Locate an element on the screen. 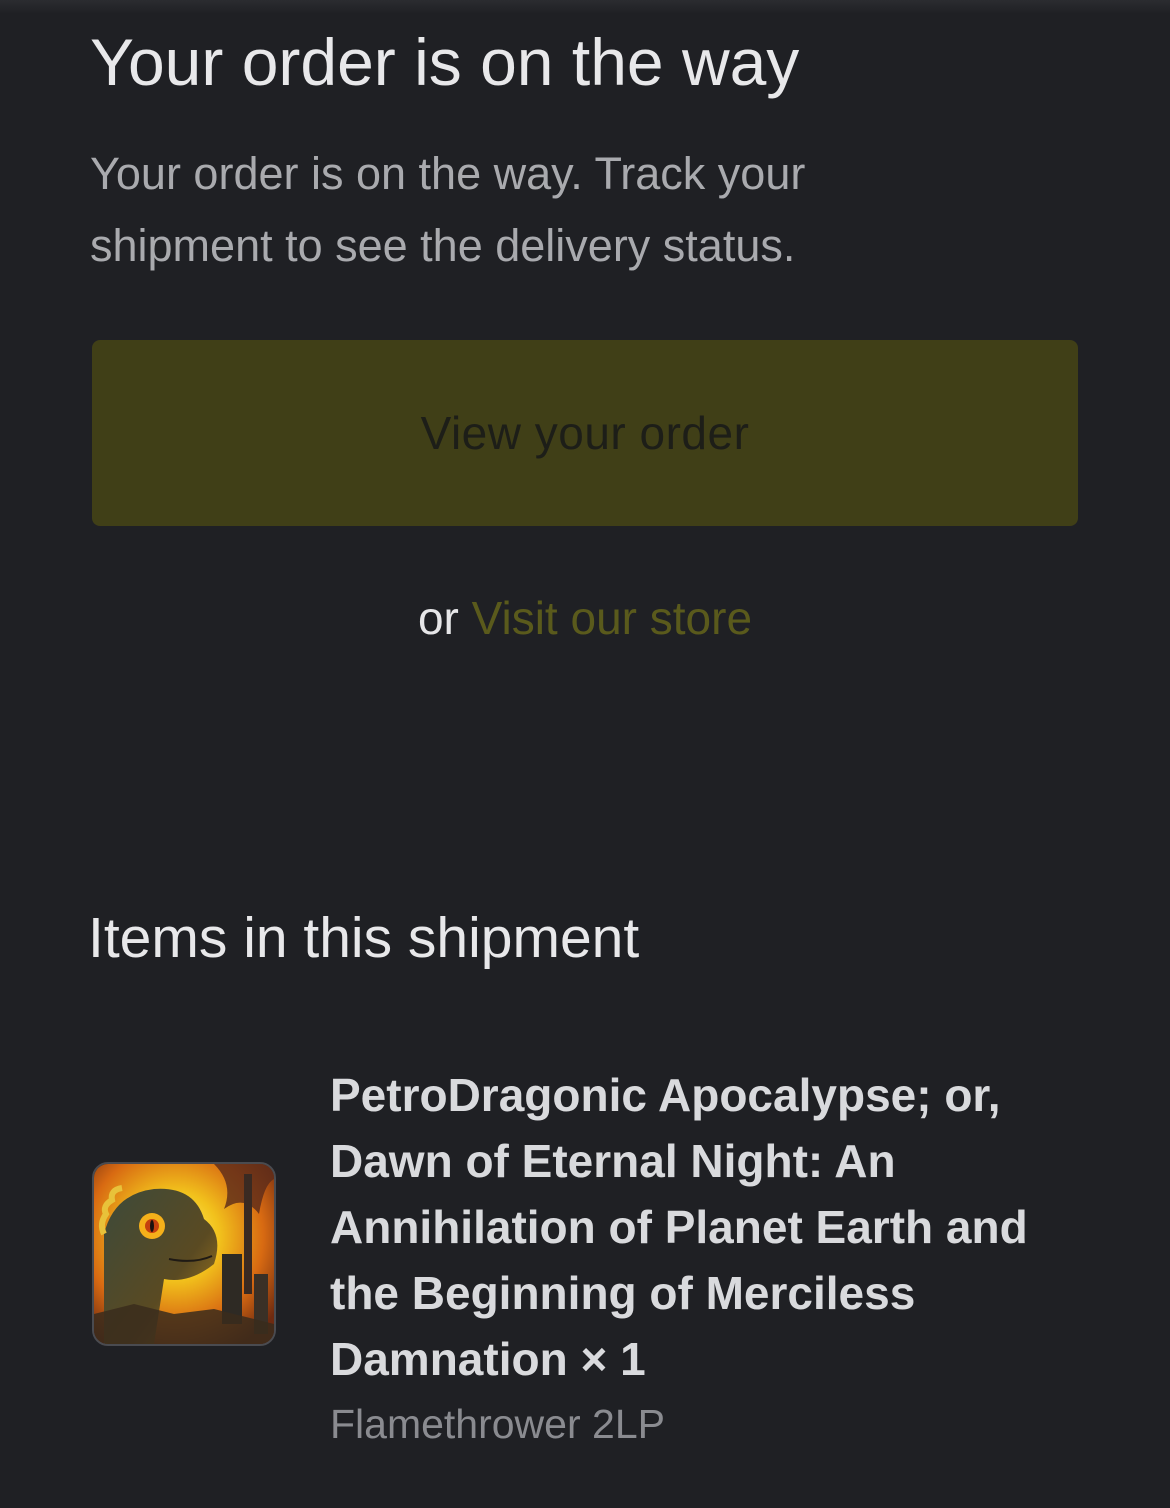 The image size is (1170, 1508). or-text: or is located at coordinates (438, 618).